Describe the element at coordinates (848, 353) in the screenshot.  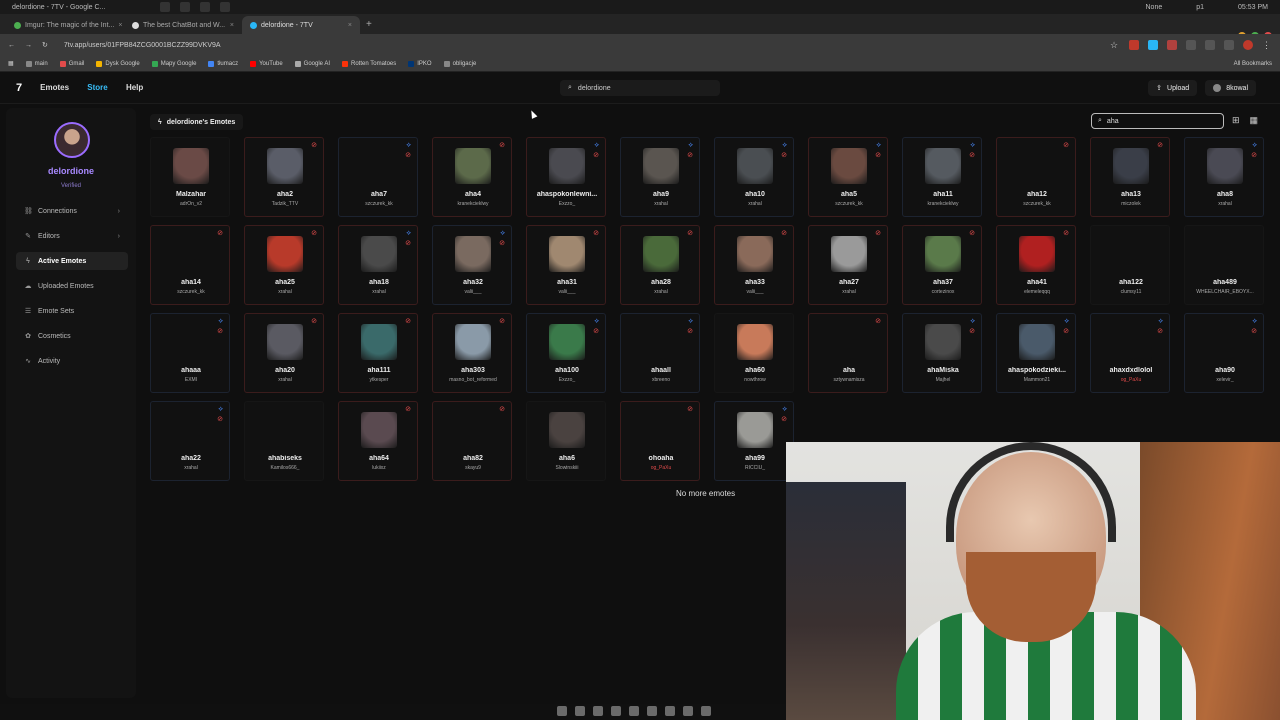
I see `emote-card: ⊘ aha sztywnamisza` at that location.